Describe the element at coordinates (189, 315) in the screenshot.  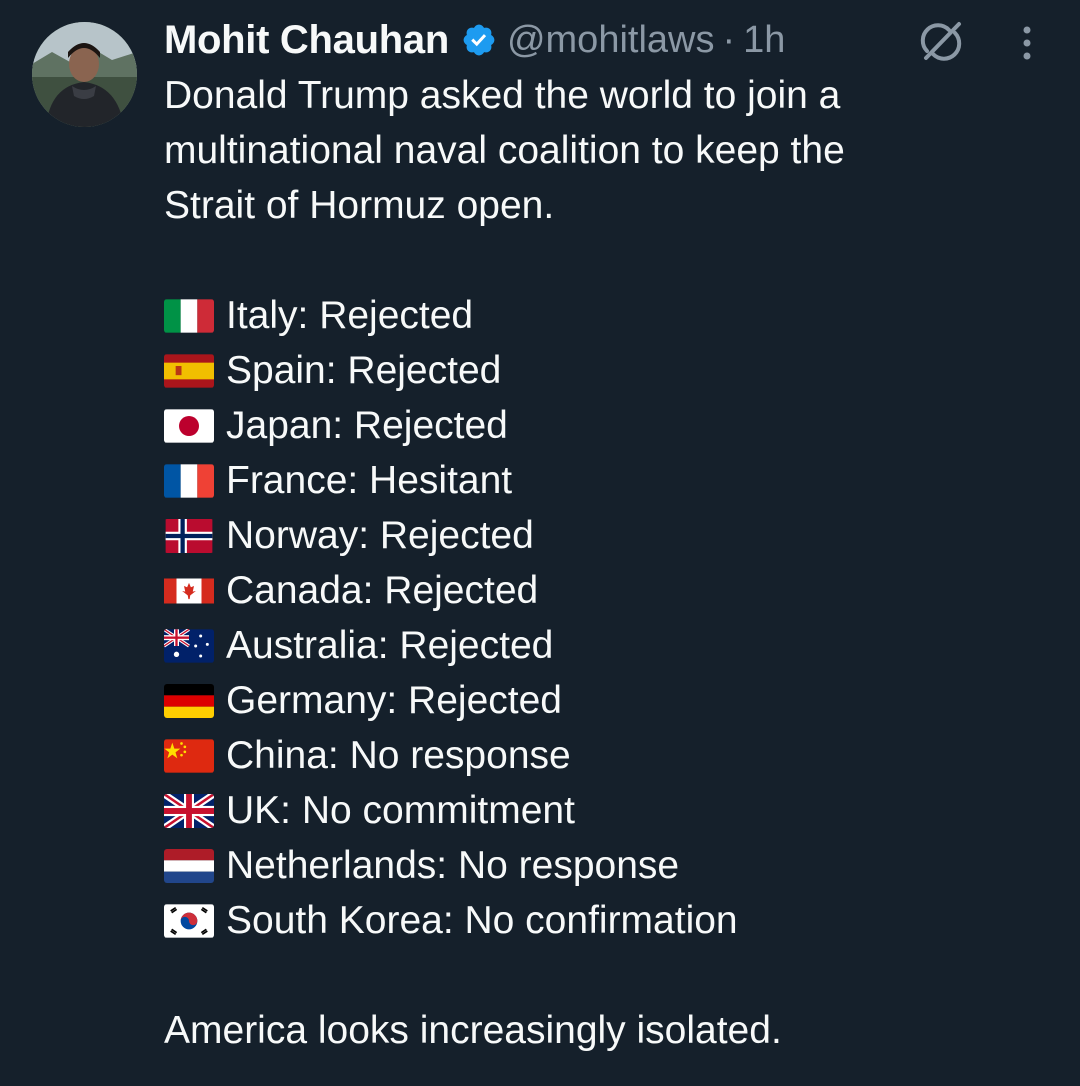
I see `italy-flag` at that location.